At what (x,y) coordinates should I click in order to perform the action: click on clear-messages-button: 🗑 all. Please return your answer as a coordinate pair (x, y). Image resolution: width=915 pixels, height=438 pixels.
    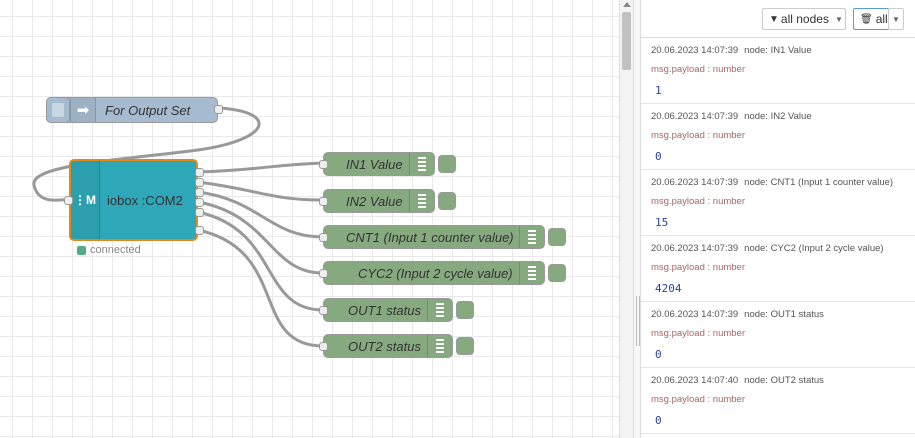
    Looking at the image, I should click on (871, 19).